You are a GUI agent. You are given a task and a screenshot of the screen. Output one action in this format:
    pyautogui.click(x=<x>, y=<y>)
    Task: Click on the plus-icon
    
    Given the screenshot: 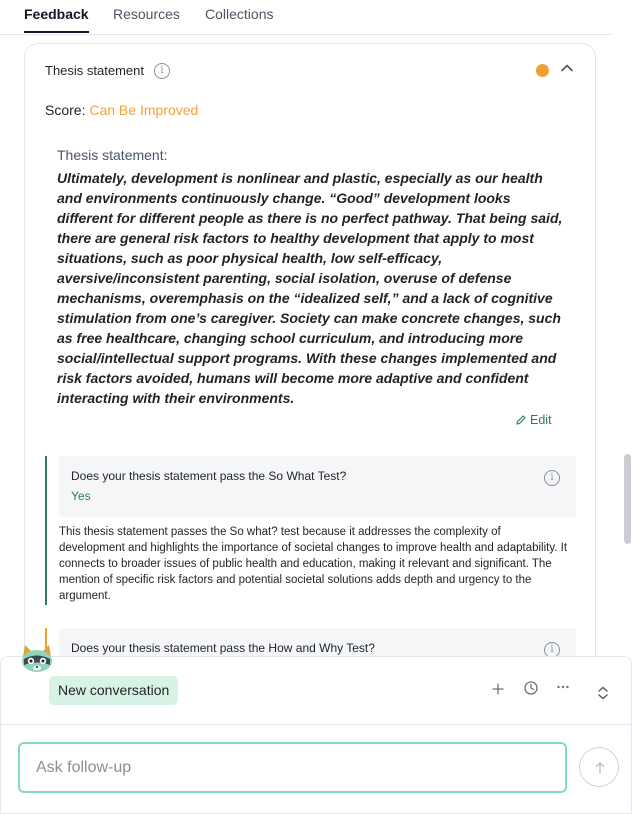 What is the action you would take?
    pyautogui.click(x=498, y=689)
    